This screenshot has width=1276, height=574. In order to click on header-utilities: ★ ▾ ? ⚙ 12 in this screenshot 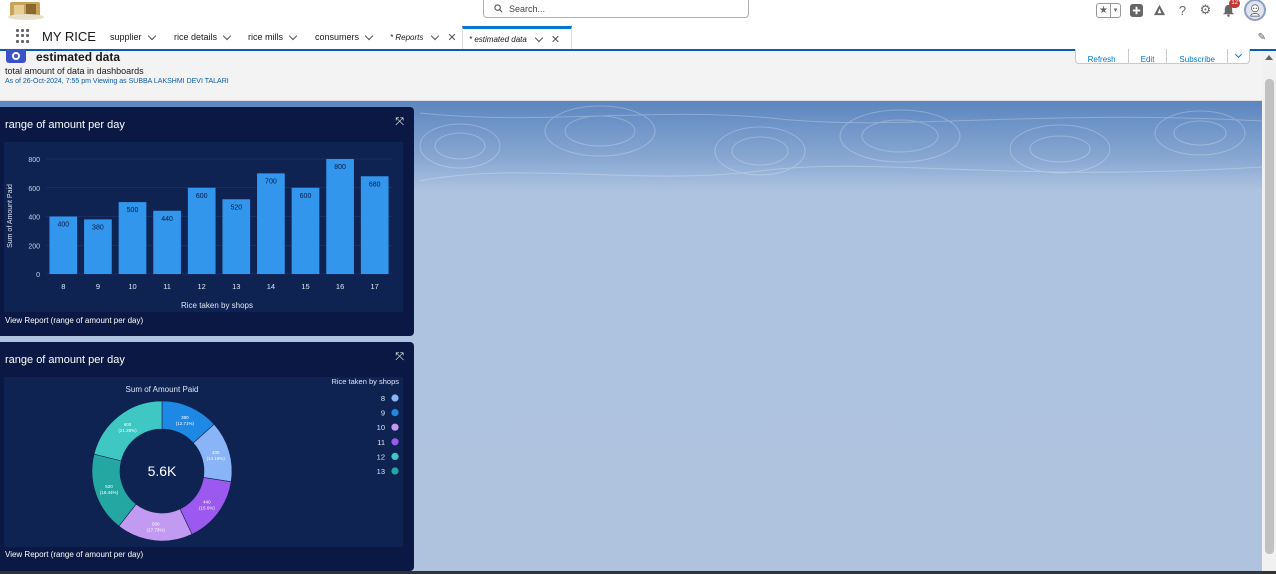, I will do `click(1181, 10)`.